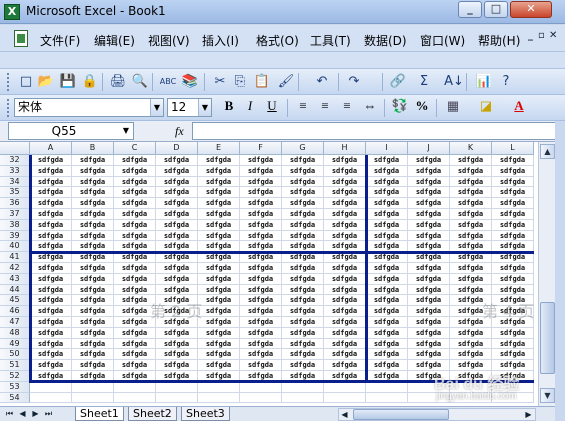 Image resolution: width=565 pixels, height=421 pixels. What do you see at coordinates (422, 108) in the screenshot?
I see `percent-style-button: %` at bounding box center [422, 108].